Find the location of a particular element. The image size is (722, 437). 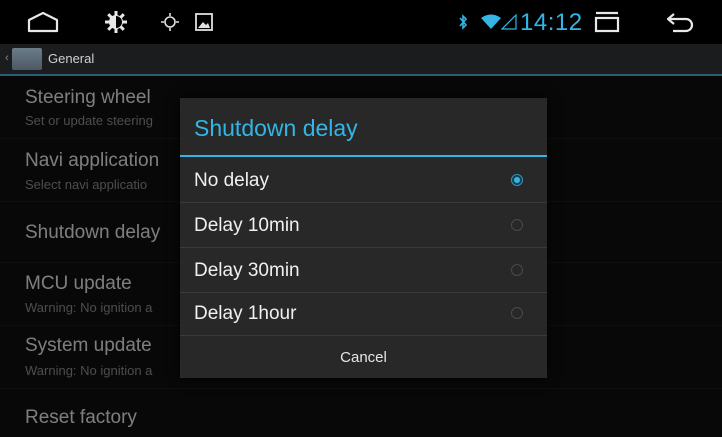

recent-apps-icon is located at coordinates (607, 22).